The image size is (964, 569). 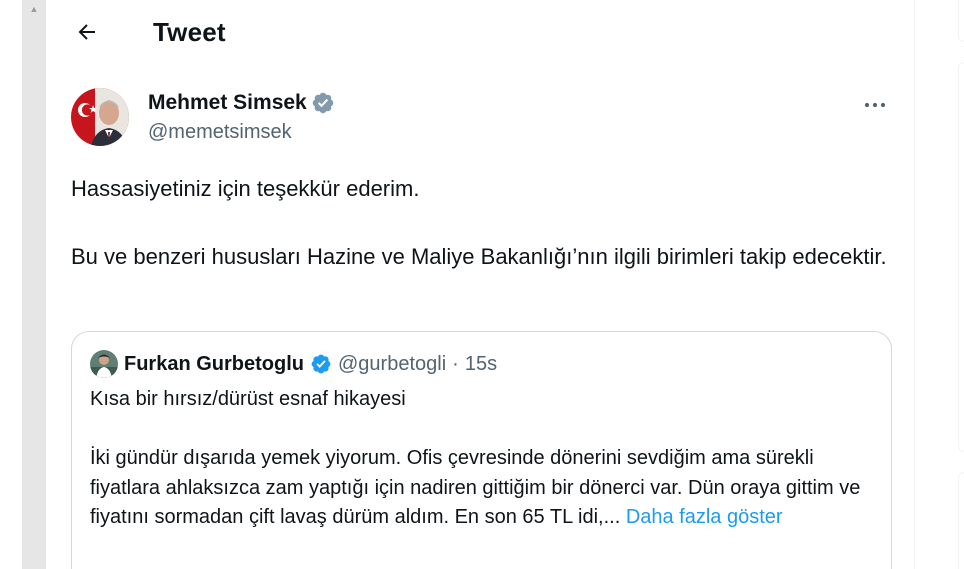 What do you see at coordinates (214, 363) in the screenshot?
I see `quoted-author-name: Furkan Gurbetoglu` at bounding box center [214, 363].